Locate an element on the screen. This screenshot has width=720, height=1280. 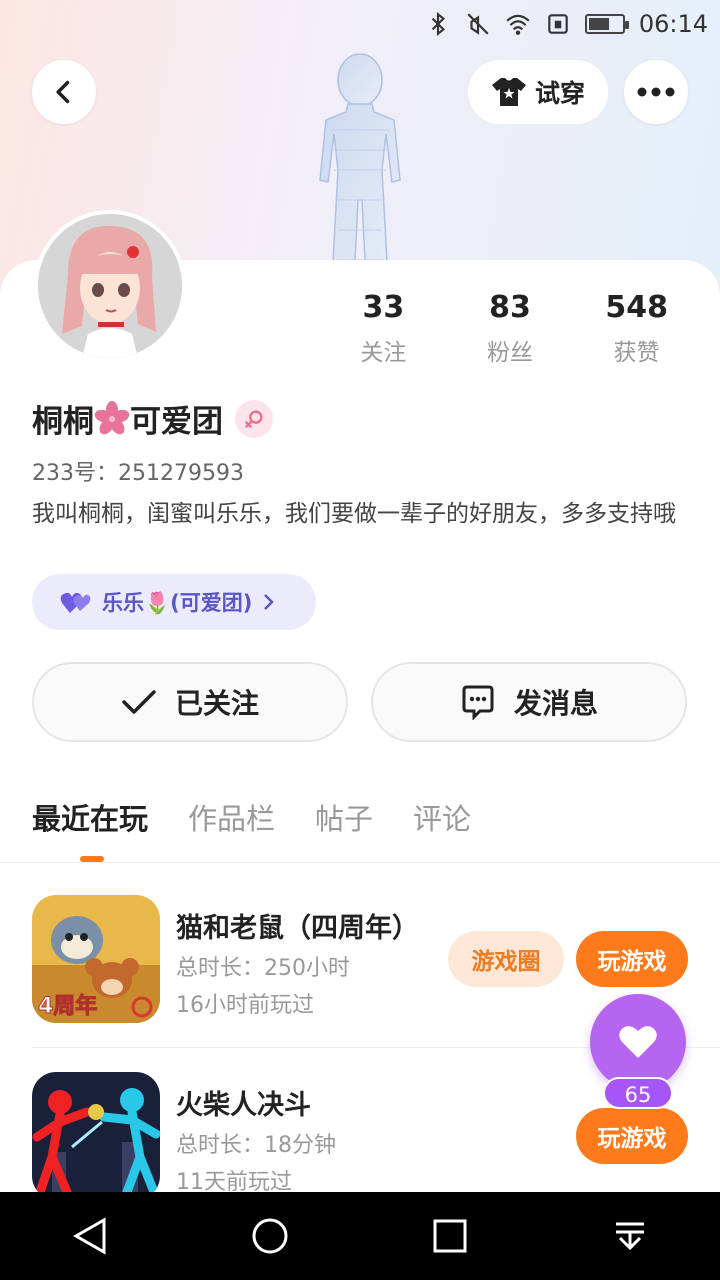
nav-back-icon is located at coordinates (90, 1236).